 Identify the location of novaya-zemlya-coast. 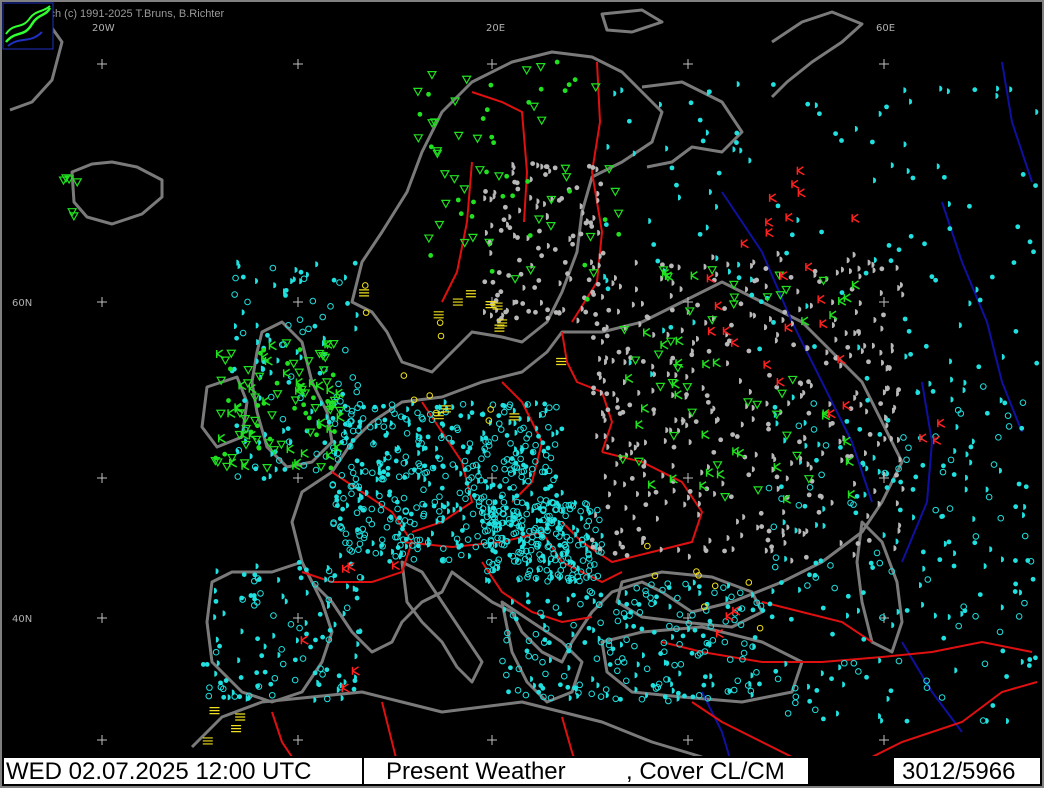
(817, 54).